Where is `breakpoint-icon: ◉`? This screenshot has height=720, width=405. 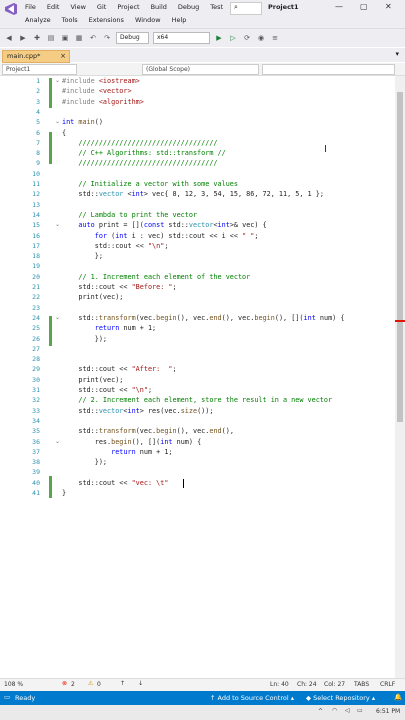 breakpoint-icon: ◉ is located at coordinates (261, 38).